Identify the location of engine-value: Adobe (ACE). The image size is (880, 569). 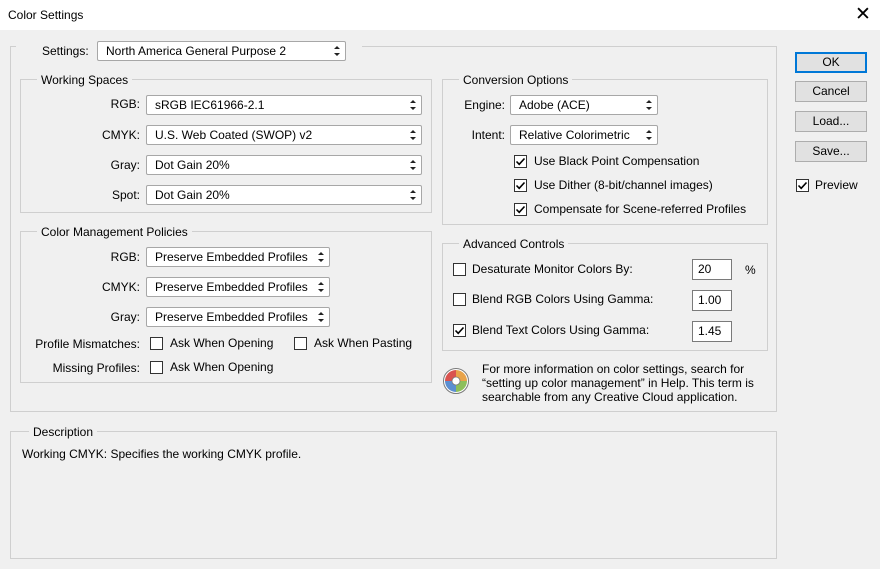
(554, 105).